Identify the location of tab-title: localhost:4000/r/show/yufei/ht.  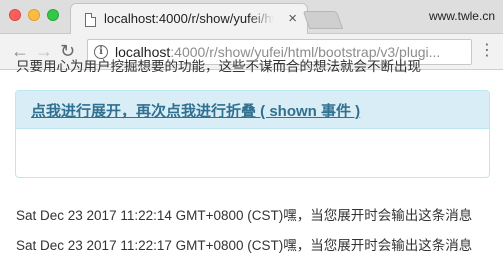
(189, 18).